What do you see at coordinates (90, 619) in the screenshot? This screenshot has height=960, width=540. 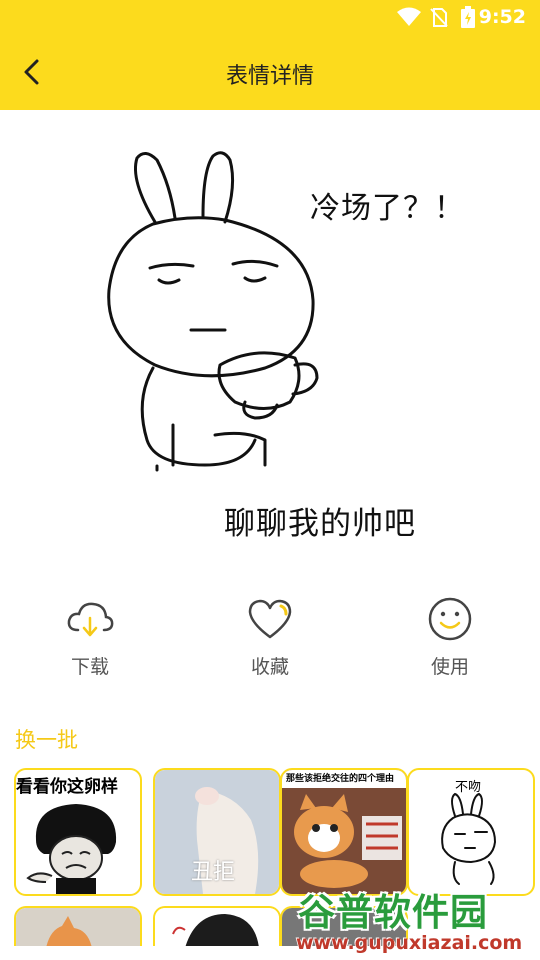 I see `cloud-download-icon` at bounding box center [90, 619].